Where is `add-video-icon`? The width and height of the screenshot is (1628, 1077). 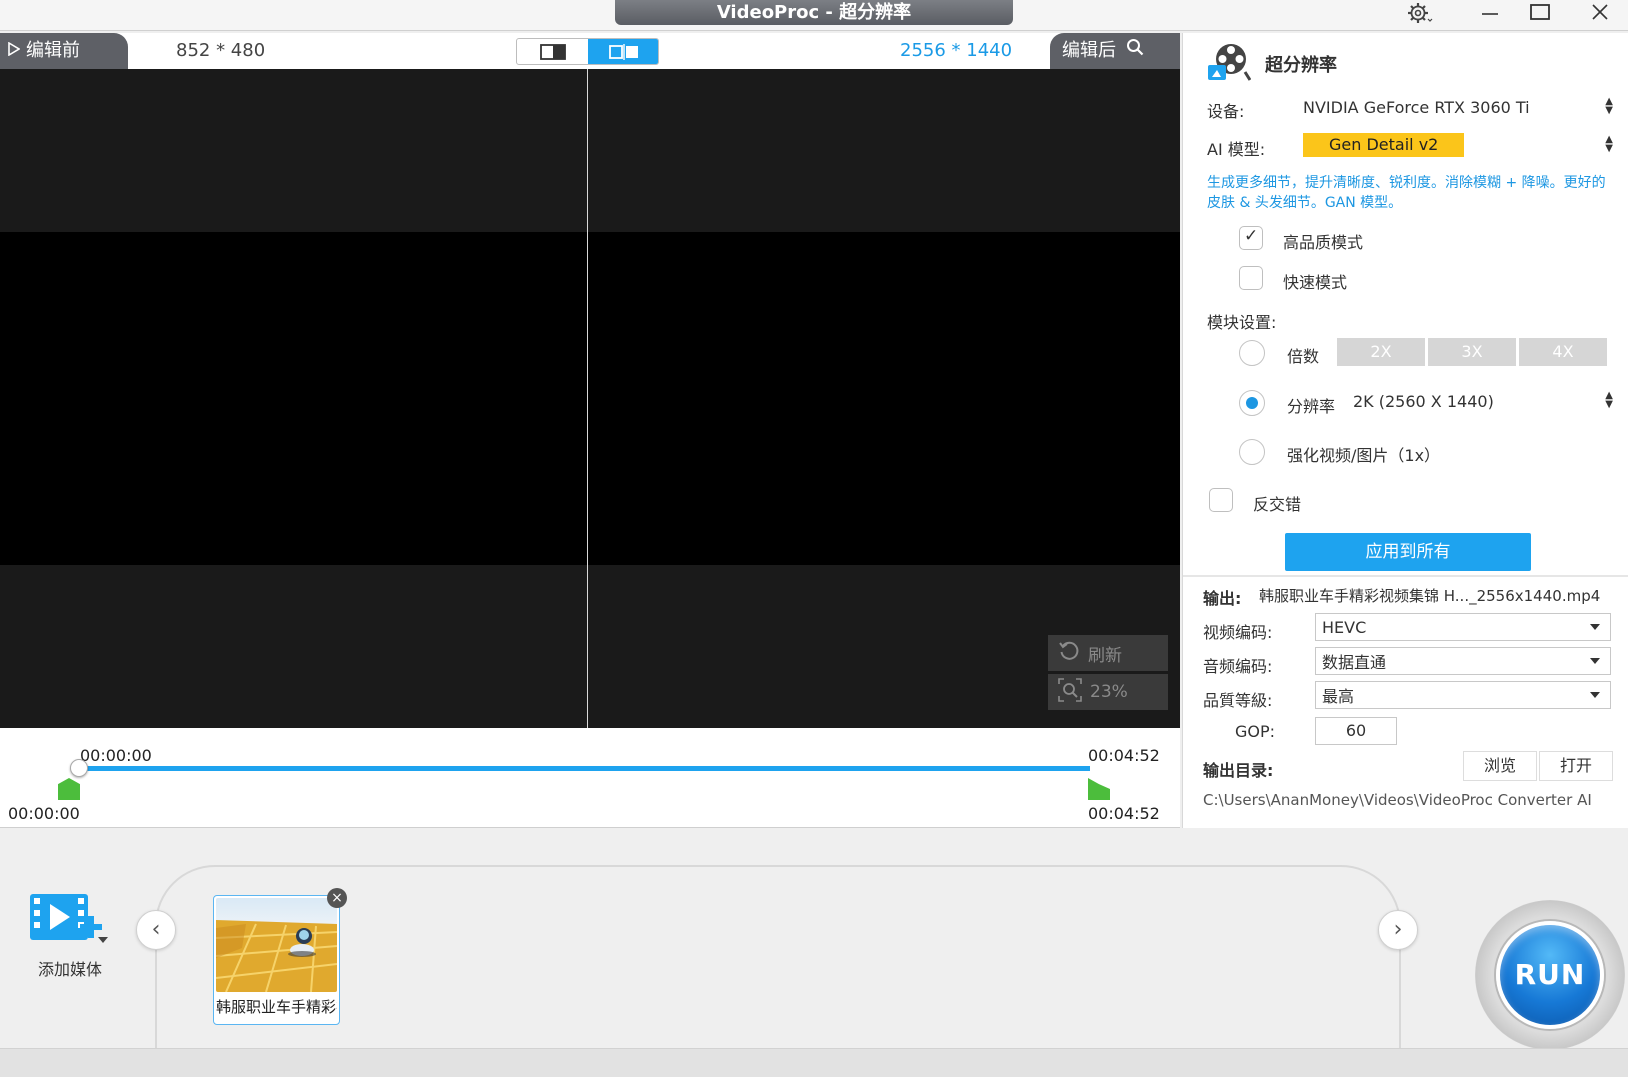
add-video-icon is located at coordinates (70, 921).